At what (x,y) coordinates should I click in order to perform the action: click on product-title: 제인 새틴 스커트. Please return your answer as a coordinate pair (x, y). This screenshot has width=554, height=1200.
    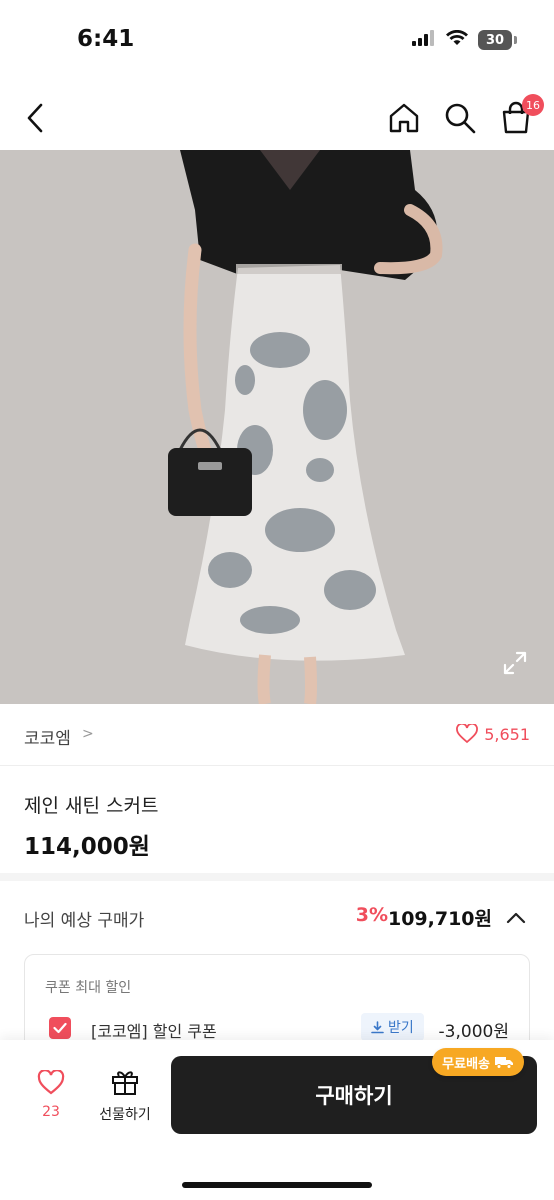
    Looking at the image, I should click on (91, 806).